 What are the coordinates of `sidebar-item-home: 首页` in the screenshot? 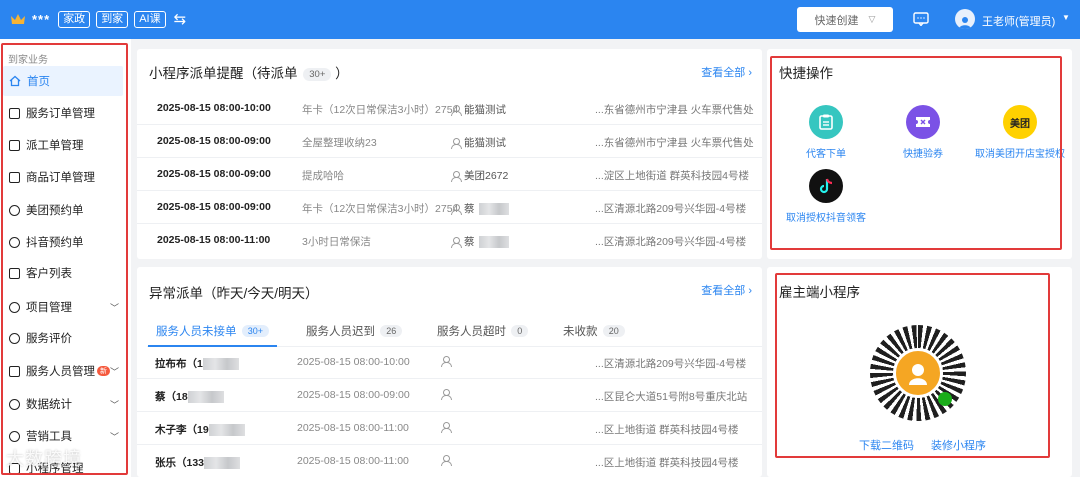 It's located at (63, 81).